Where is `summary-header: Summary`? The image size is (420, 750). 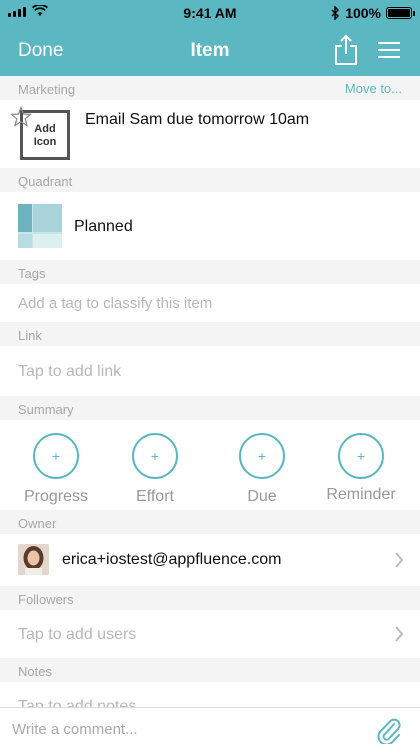 summary-header: Summary is located at coordinates (210, 408).